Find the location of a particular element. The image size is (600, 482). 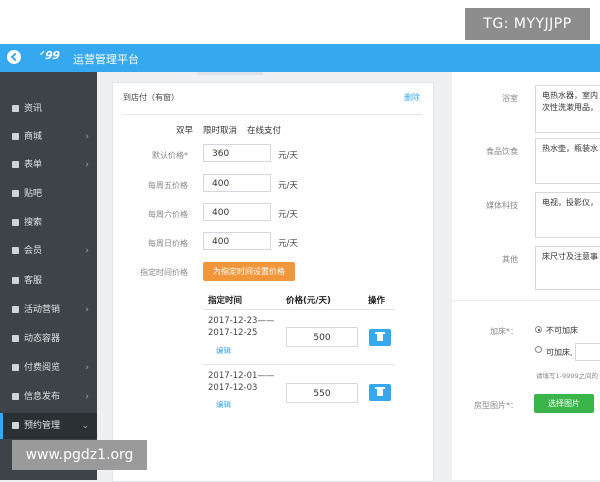

sidebar-item-support: 客服 is located at coordinates (48, 281).